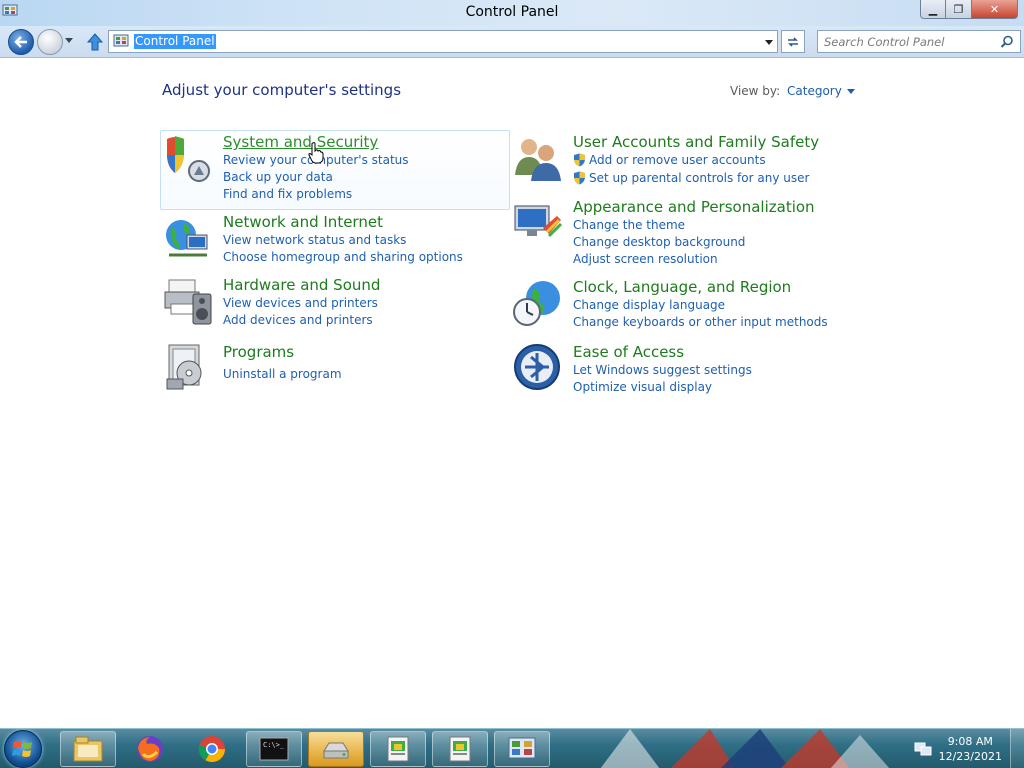 The height and width of the screenshot is (768, 1024). I want to click on network-icon, so click(923, 749).